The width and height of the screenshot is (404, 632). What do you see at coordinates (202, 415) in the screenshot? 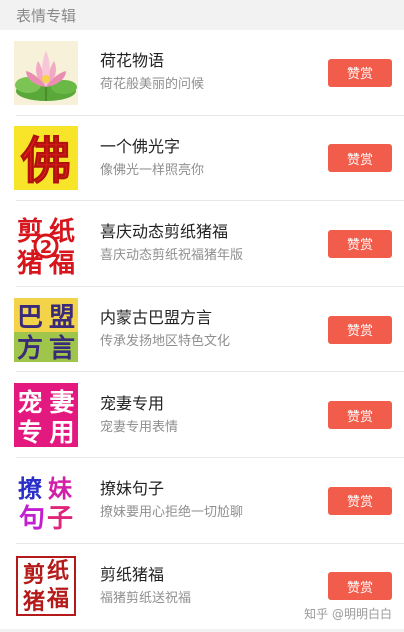
I see `list-item: 宠 妻 专 用 宠妻专用 宠妻专用表情 赞赏` at bounding box center [202, 415].